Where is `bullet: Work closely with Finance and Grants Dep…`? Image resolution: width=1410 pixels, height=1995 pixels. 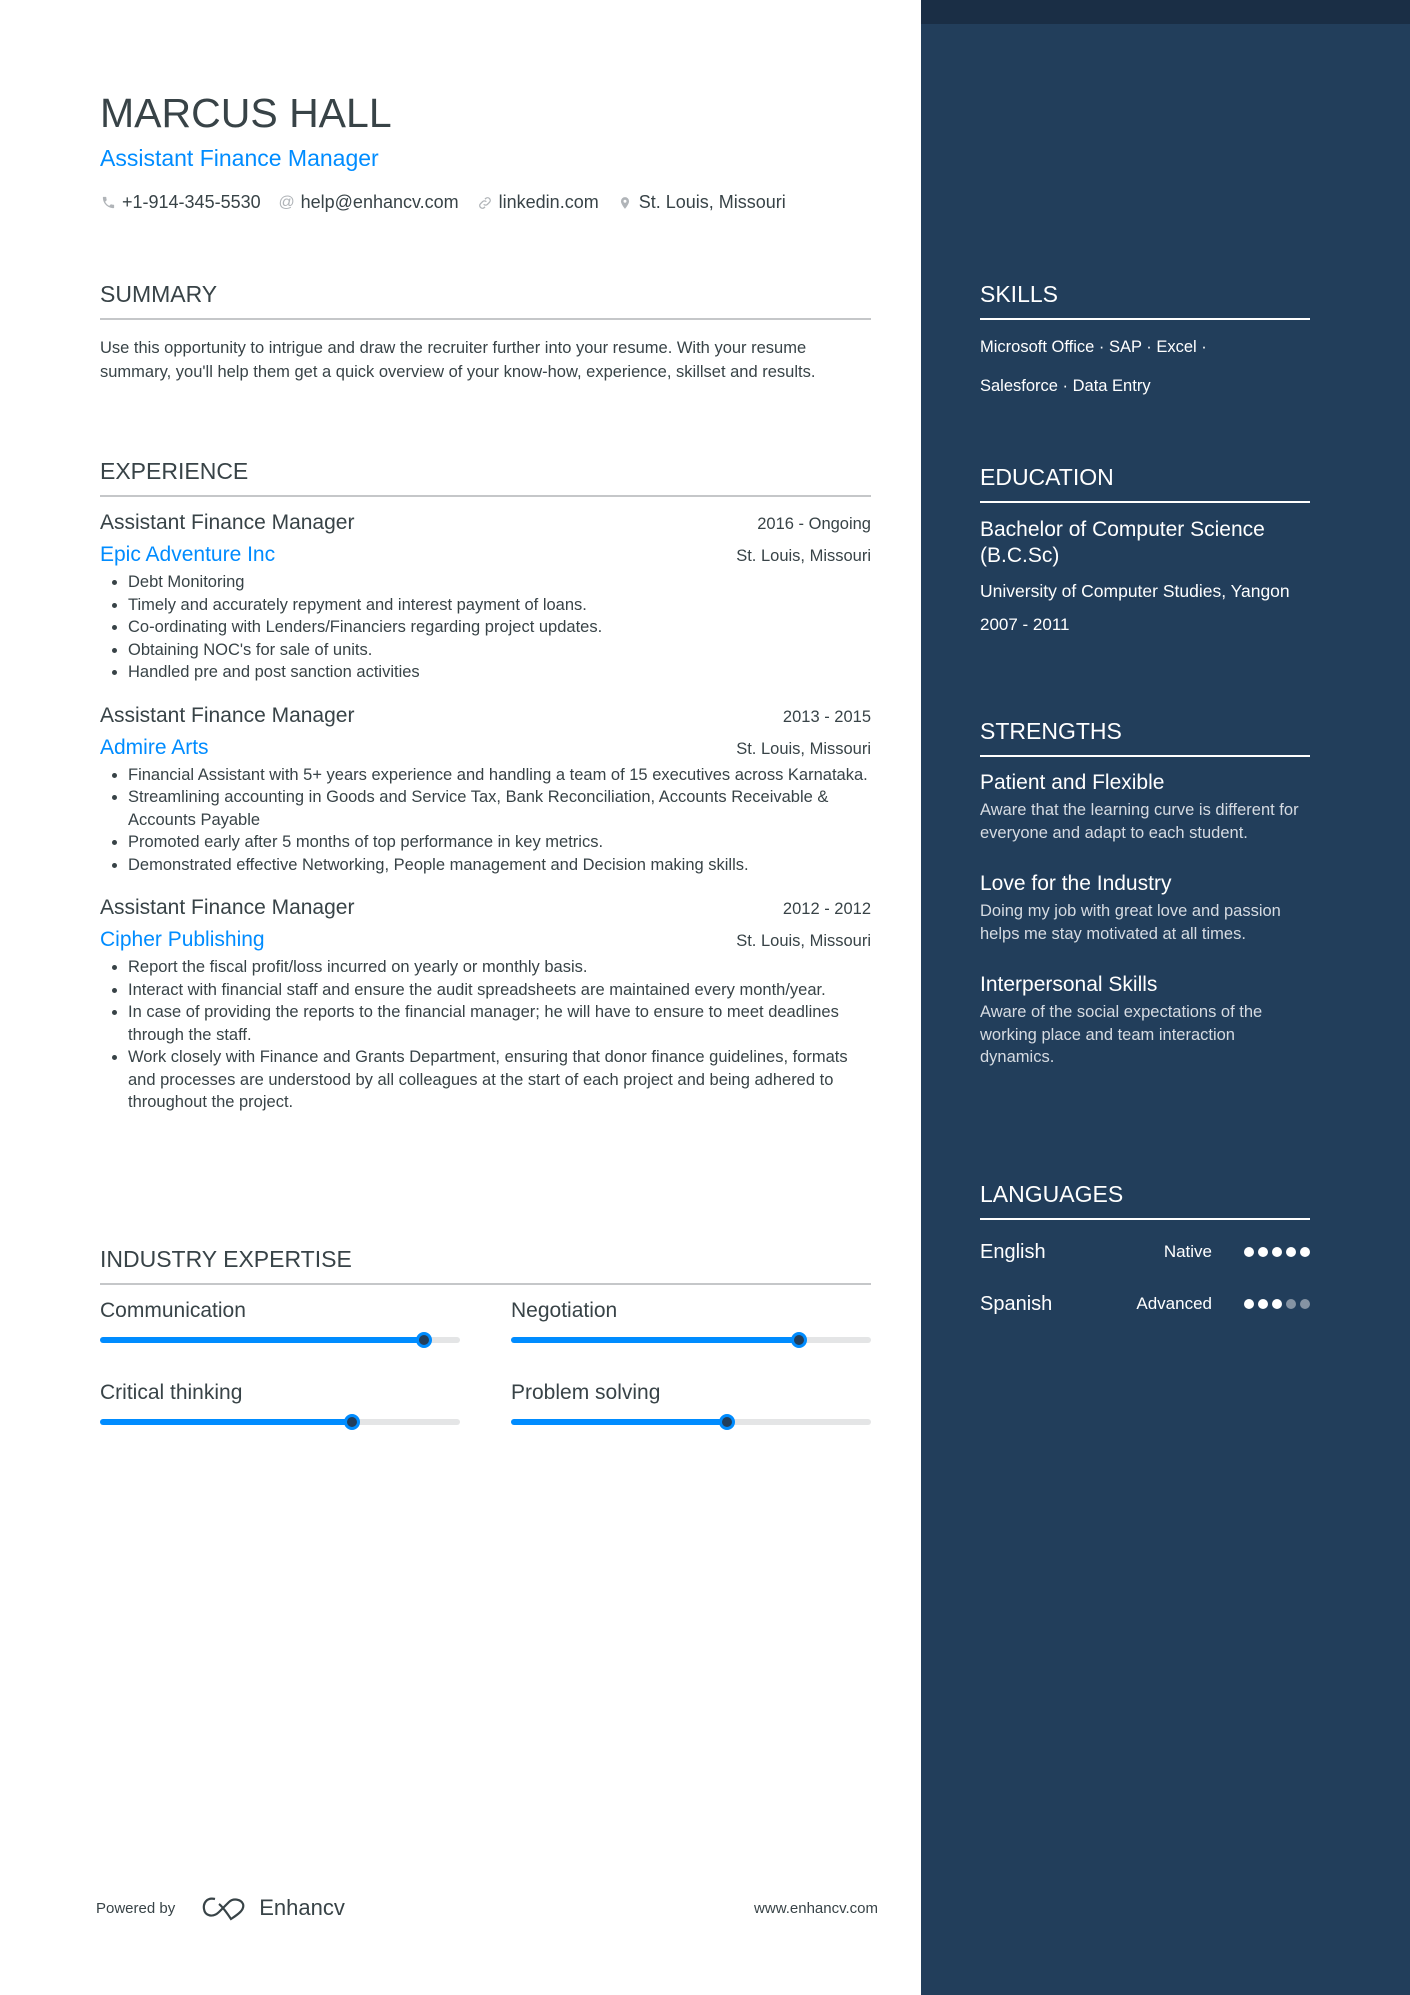 bullet: Work closely with Finance and Grants Dep… is located at coordinates (499, 1080).